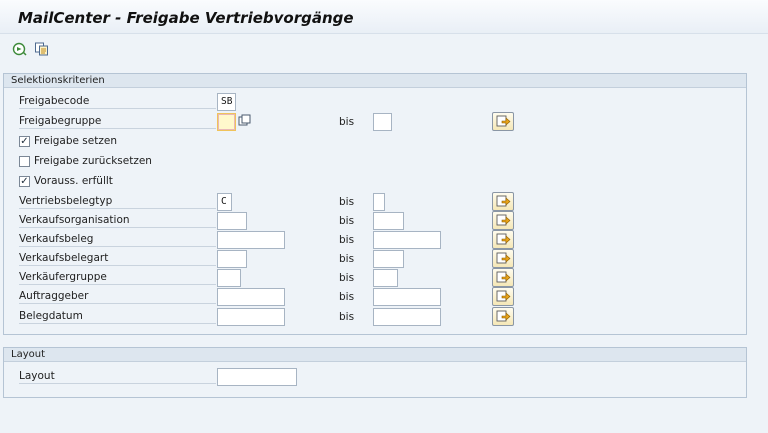 The width and height of the screenshot is (768, 433). Describe the element at coordinates (24, 181) in the screenshot. I see `vorauss-erfuellt-checkbox: ✓` at that location.